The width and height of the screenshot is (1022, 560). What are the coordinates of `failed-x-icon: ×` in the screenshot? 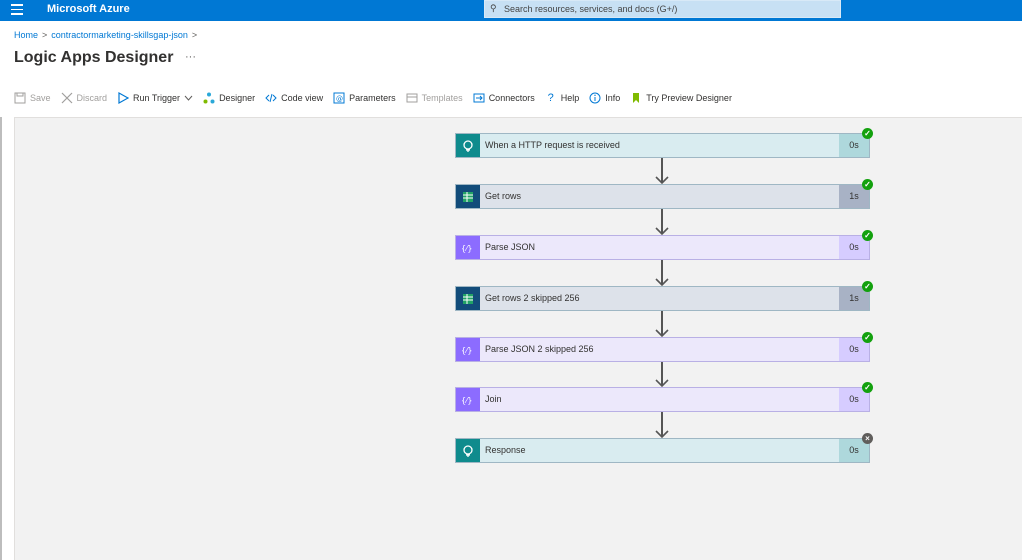 It's located at (867, 438).